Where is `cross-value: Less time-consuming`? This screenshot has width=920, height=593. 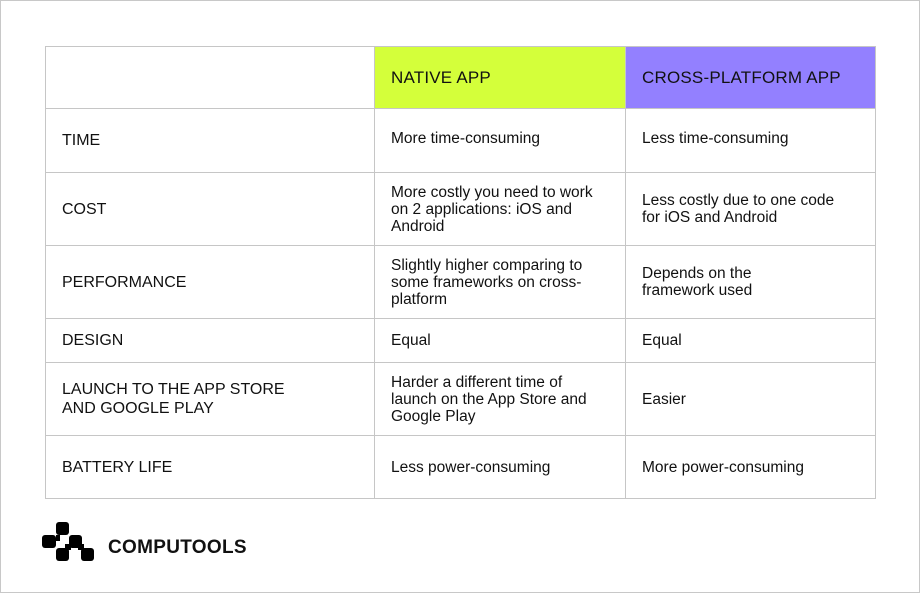 cross-value: Less time-consuming is located at coordinates (750, 140).